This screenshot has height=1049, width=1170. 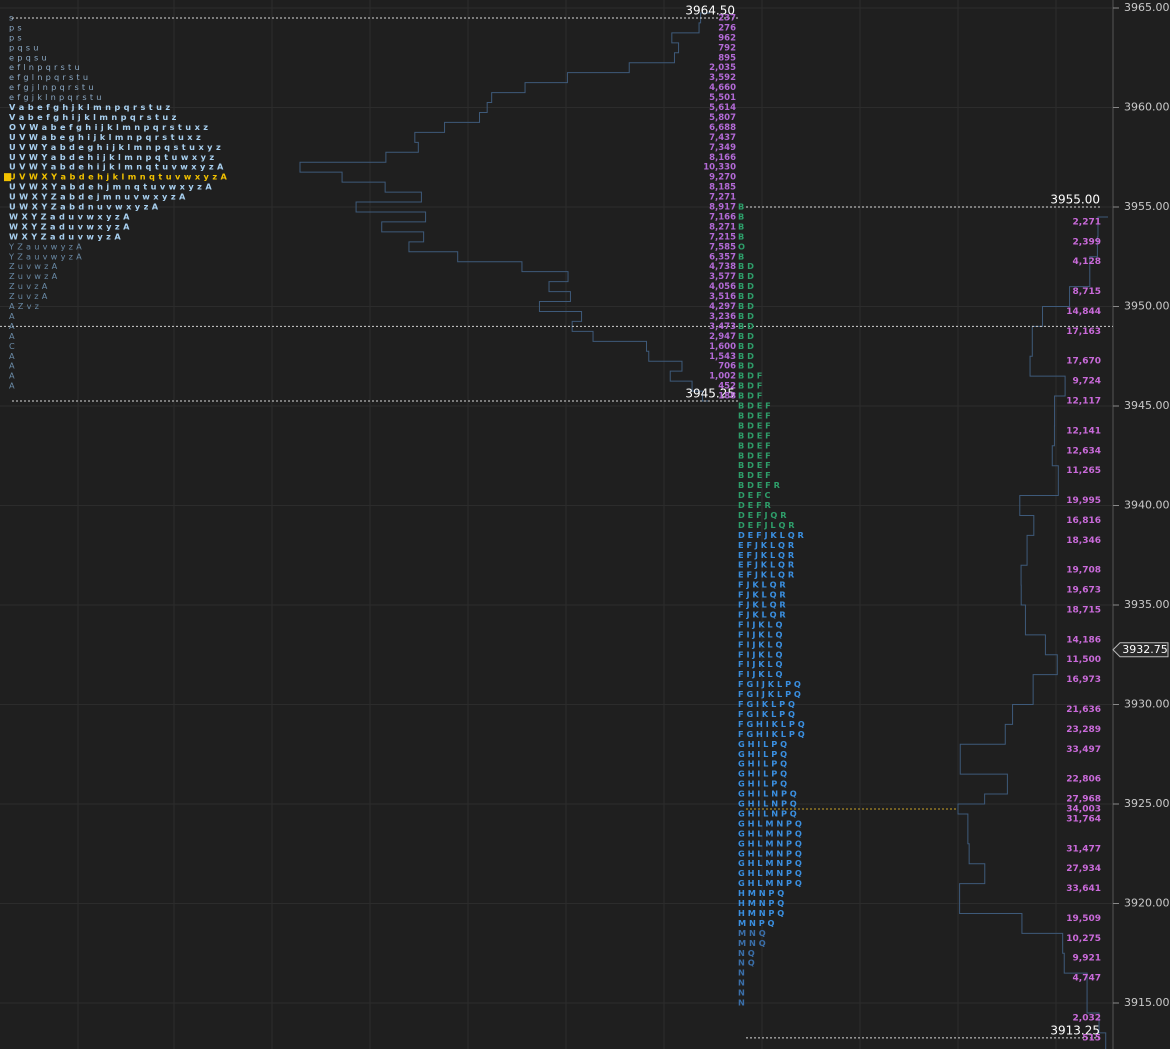 What do you see at coordinates (762, 515) in the screenshot?
I see `tpo-row-right: D E F J Q R` at bounding box center [762, 515].